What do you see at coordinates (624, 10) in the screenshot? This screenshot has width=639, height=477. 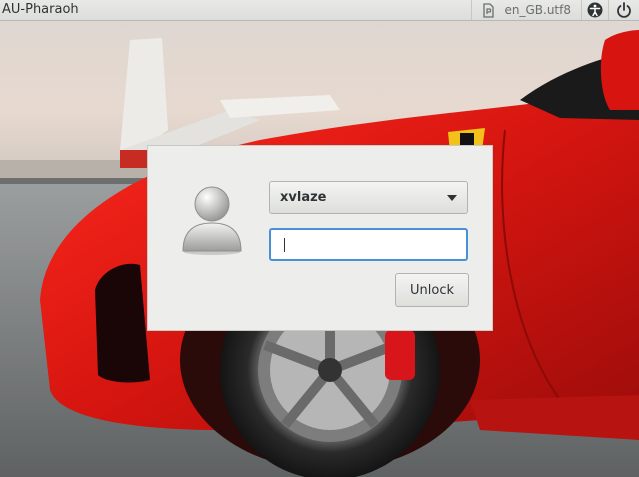 I see `power-icon` at bounding box center [624, 10].